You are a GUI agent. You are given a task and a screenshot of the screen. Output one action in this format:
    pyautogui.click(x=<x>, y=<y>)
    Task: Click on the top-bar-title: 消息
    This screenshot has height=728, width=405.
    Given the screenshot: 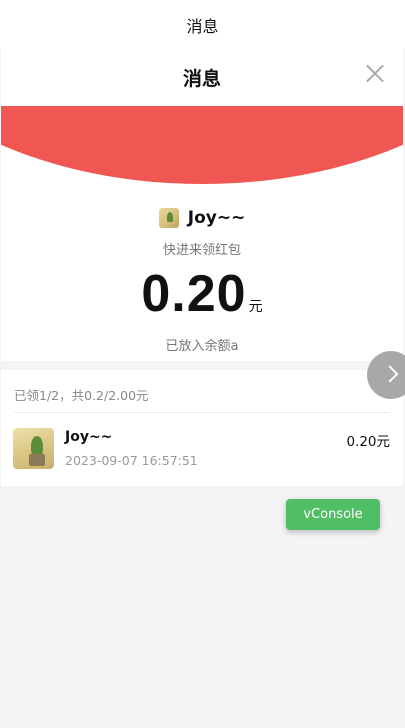 What is the action you would take?
    pyautogui.click(x=202, y=26)
    